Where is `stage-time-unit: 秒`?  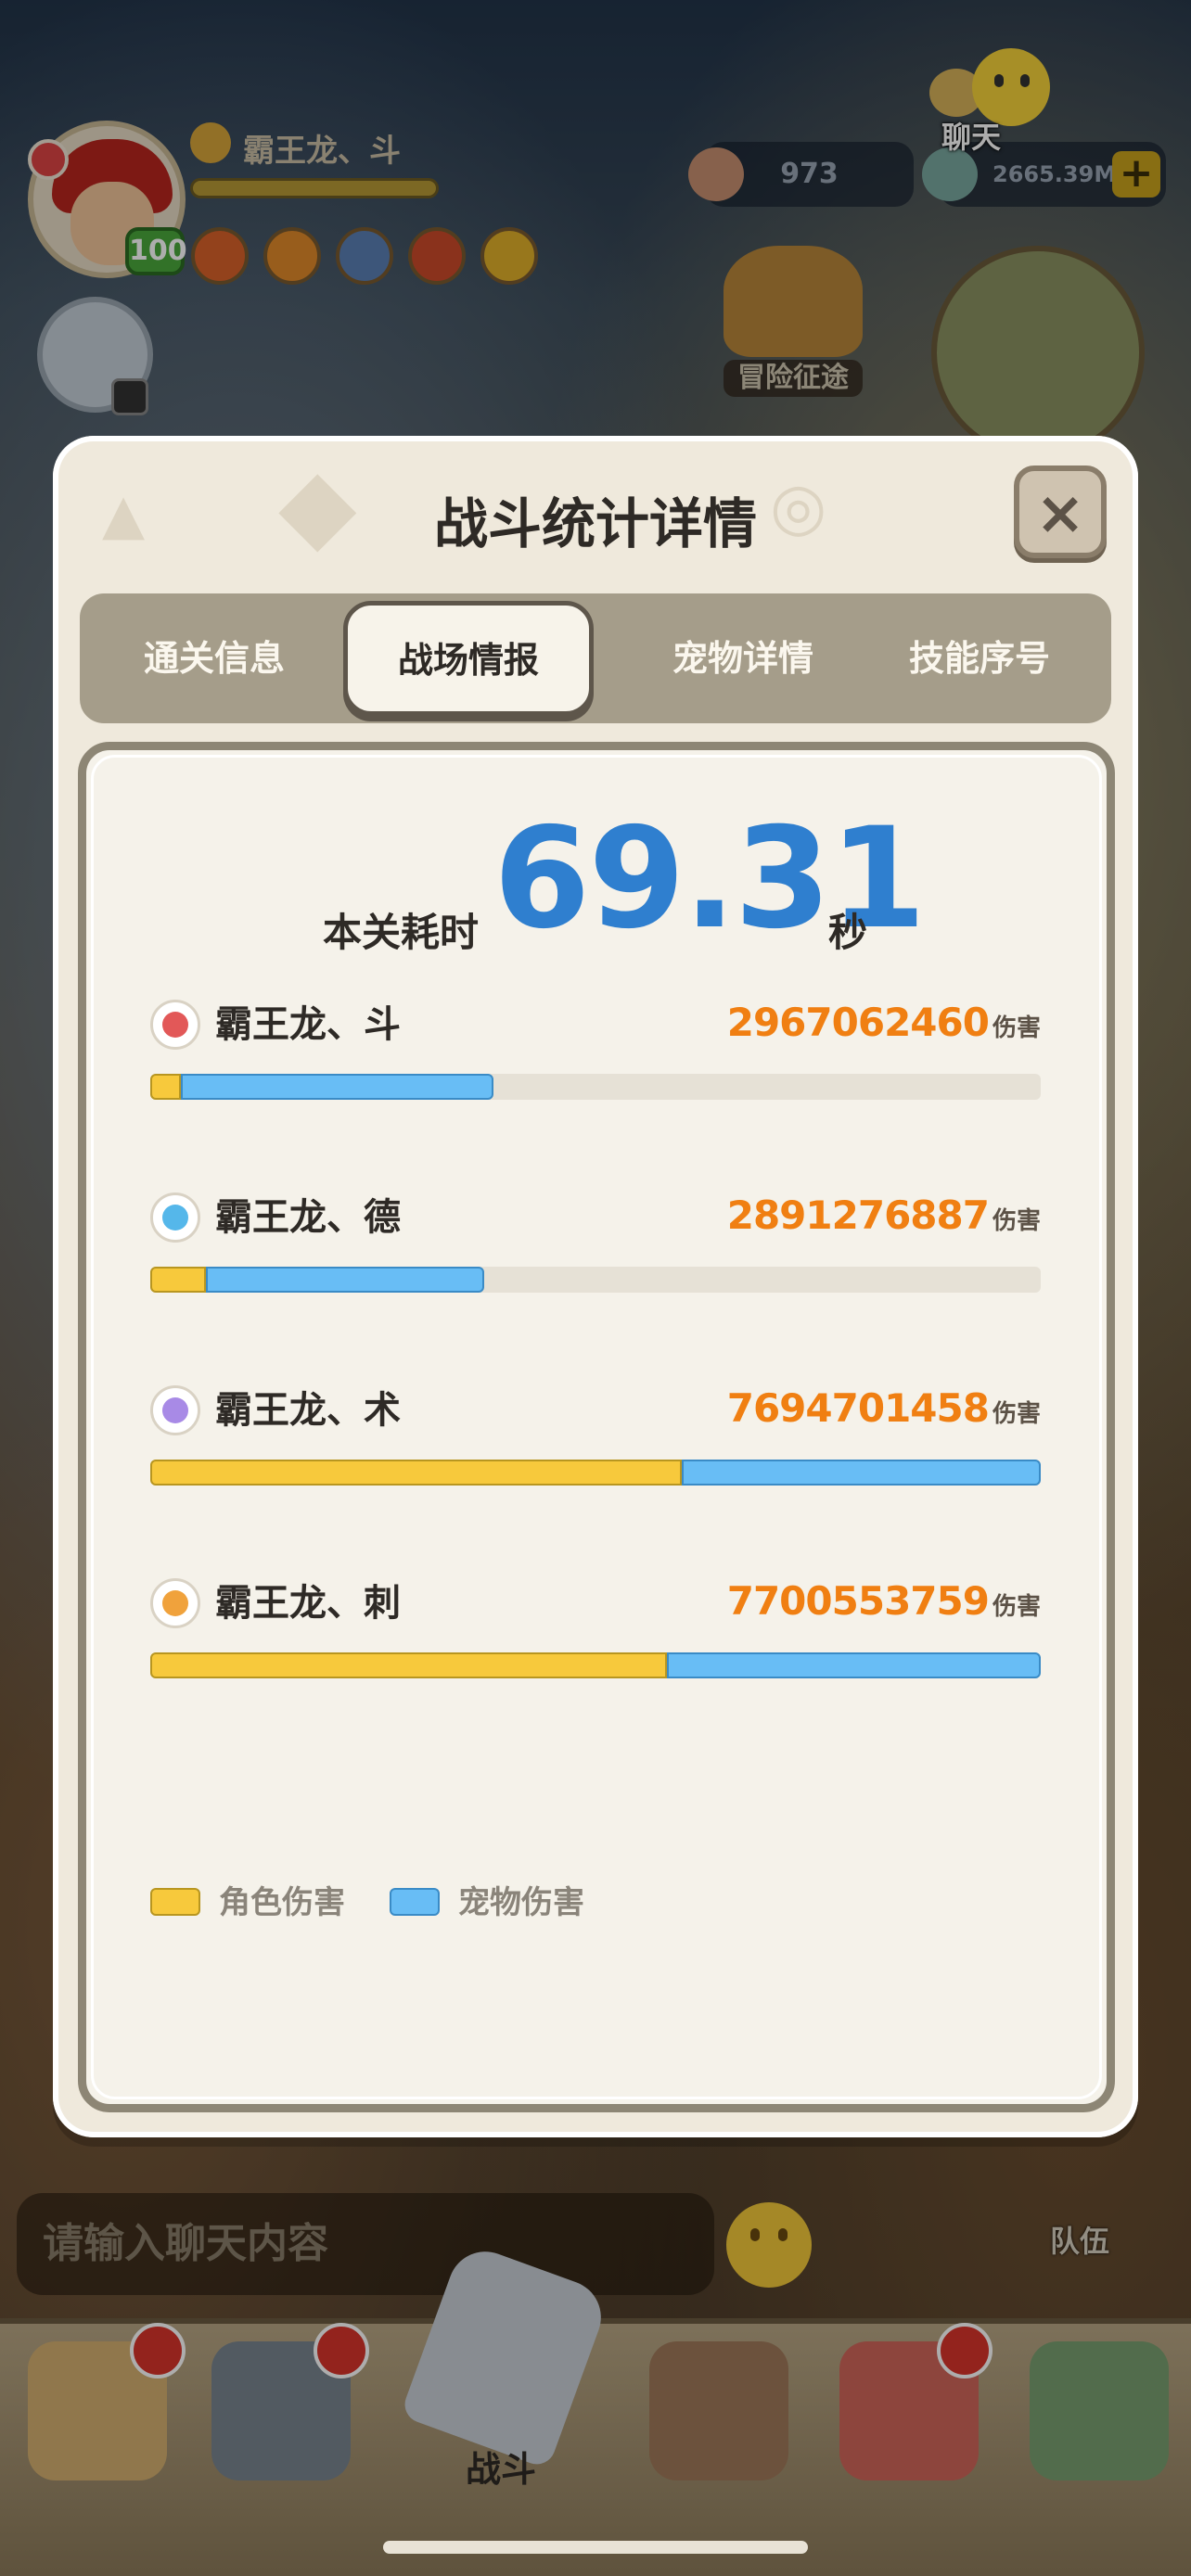
stage-time-unit: 秒 is located at coordinates (848, 933).